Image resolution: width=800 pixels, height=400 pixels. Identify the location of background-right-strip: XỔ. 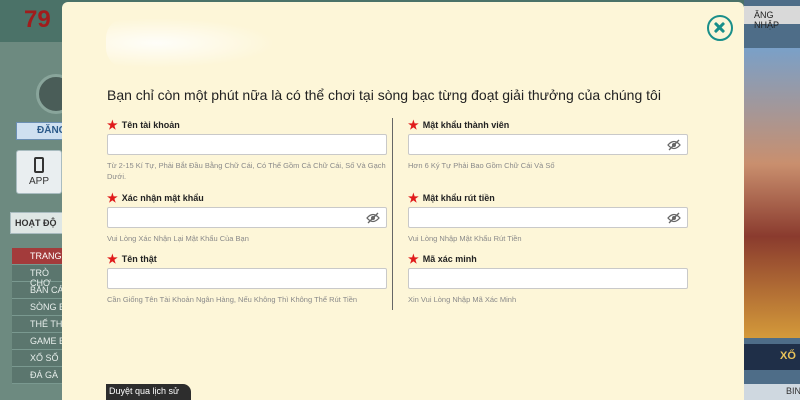
(772, 357).